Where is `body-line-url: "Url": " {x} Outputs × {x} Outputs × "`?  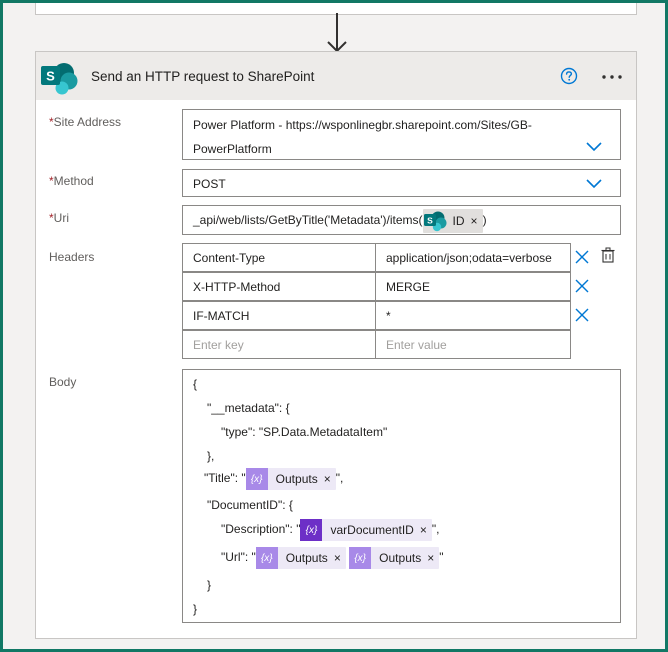
body-line-url: "Url": " {x} Outputs × {x} Outputs × " is located at coordinates (332, 558).